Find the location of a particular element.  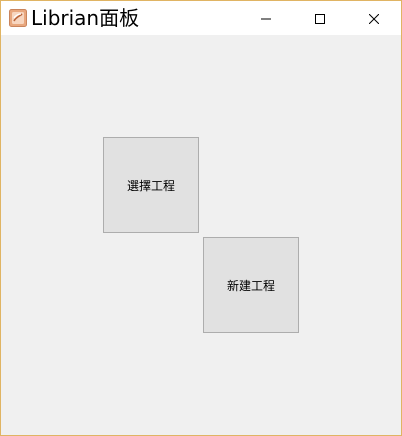

open-project-button: 選擇工程 is located at coordinates (151, 185).